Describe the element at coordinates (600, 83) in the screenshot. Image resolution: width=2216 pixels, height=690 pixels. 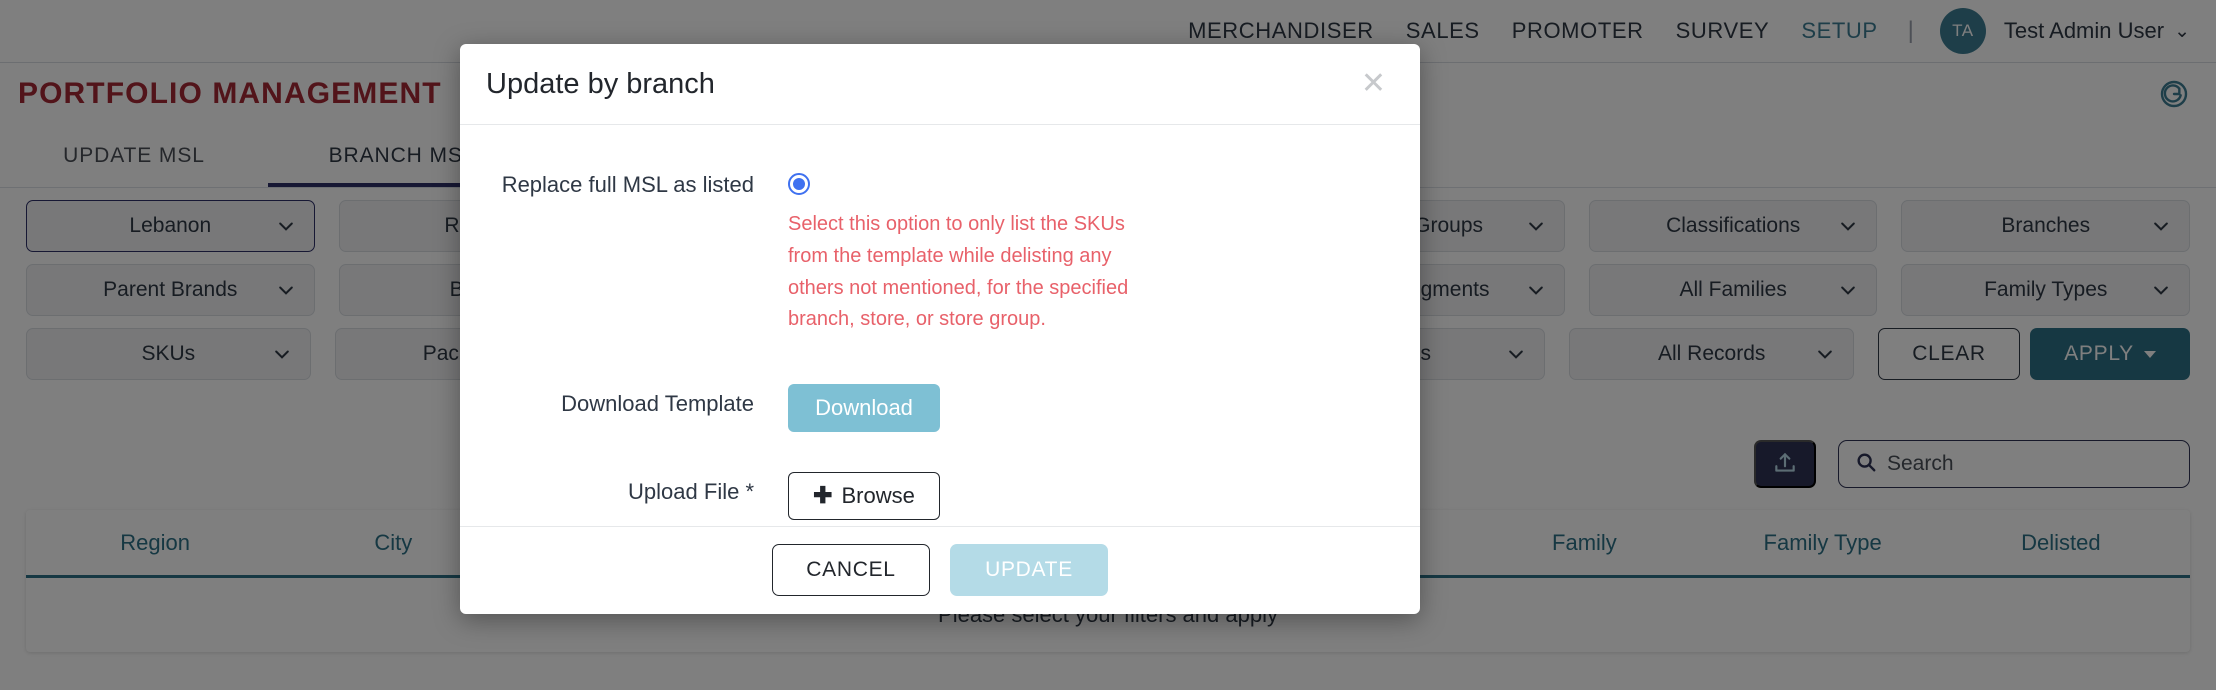
I see `modal-title: Update by branch` at that location.